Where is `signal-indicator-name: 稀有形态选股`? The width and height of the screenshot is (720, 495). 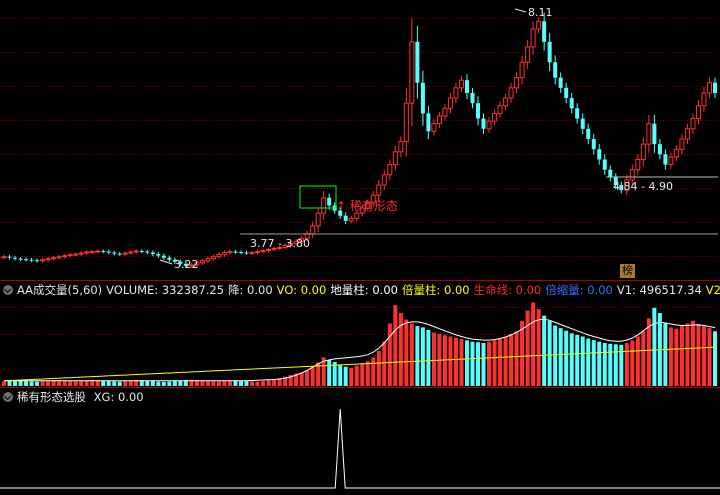
signal-indicator-name: 稀有形态选股 is located at coordinates (51, 397).